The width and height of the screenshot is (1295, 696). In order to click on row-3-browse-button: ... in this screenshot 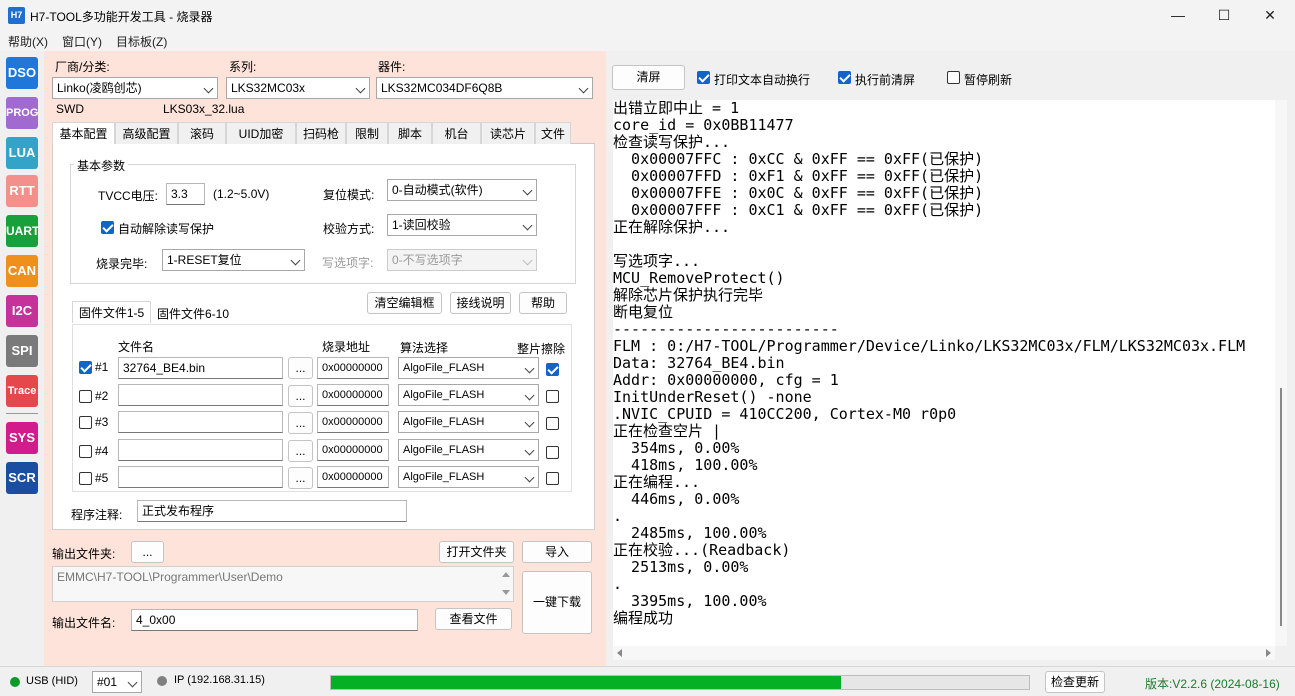, I will do `click(300, 423)`.